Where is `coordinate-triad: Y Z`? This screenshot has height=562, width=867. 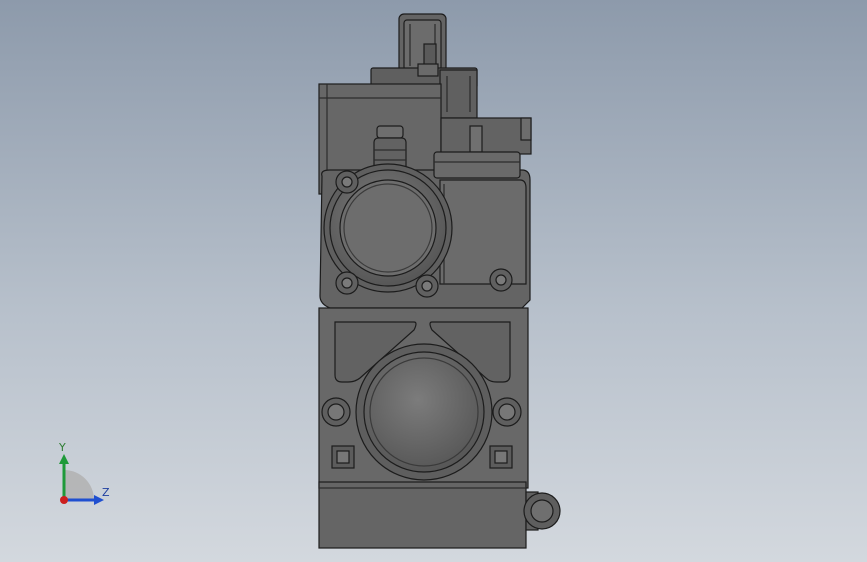
coordinate-triad: Y Z is located at coordinates (83, 475).